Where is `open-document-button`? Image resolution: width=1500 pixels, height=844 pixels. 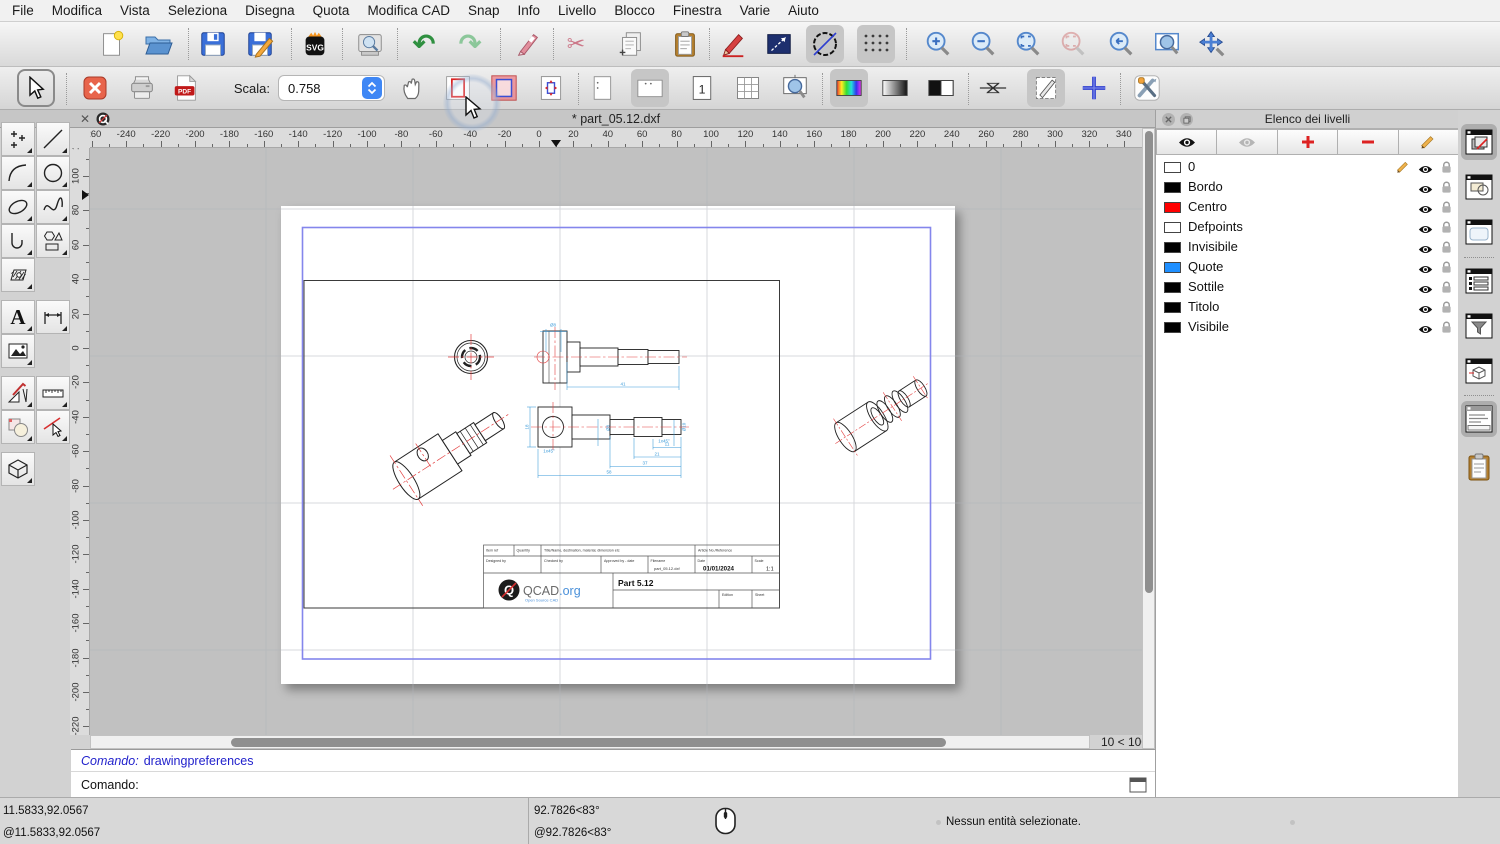 open-document-button is located at coordinates (158, 44).